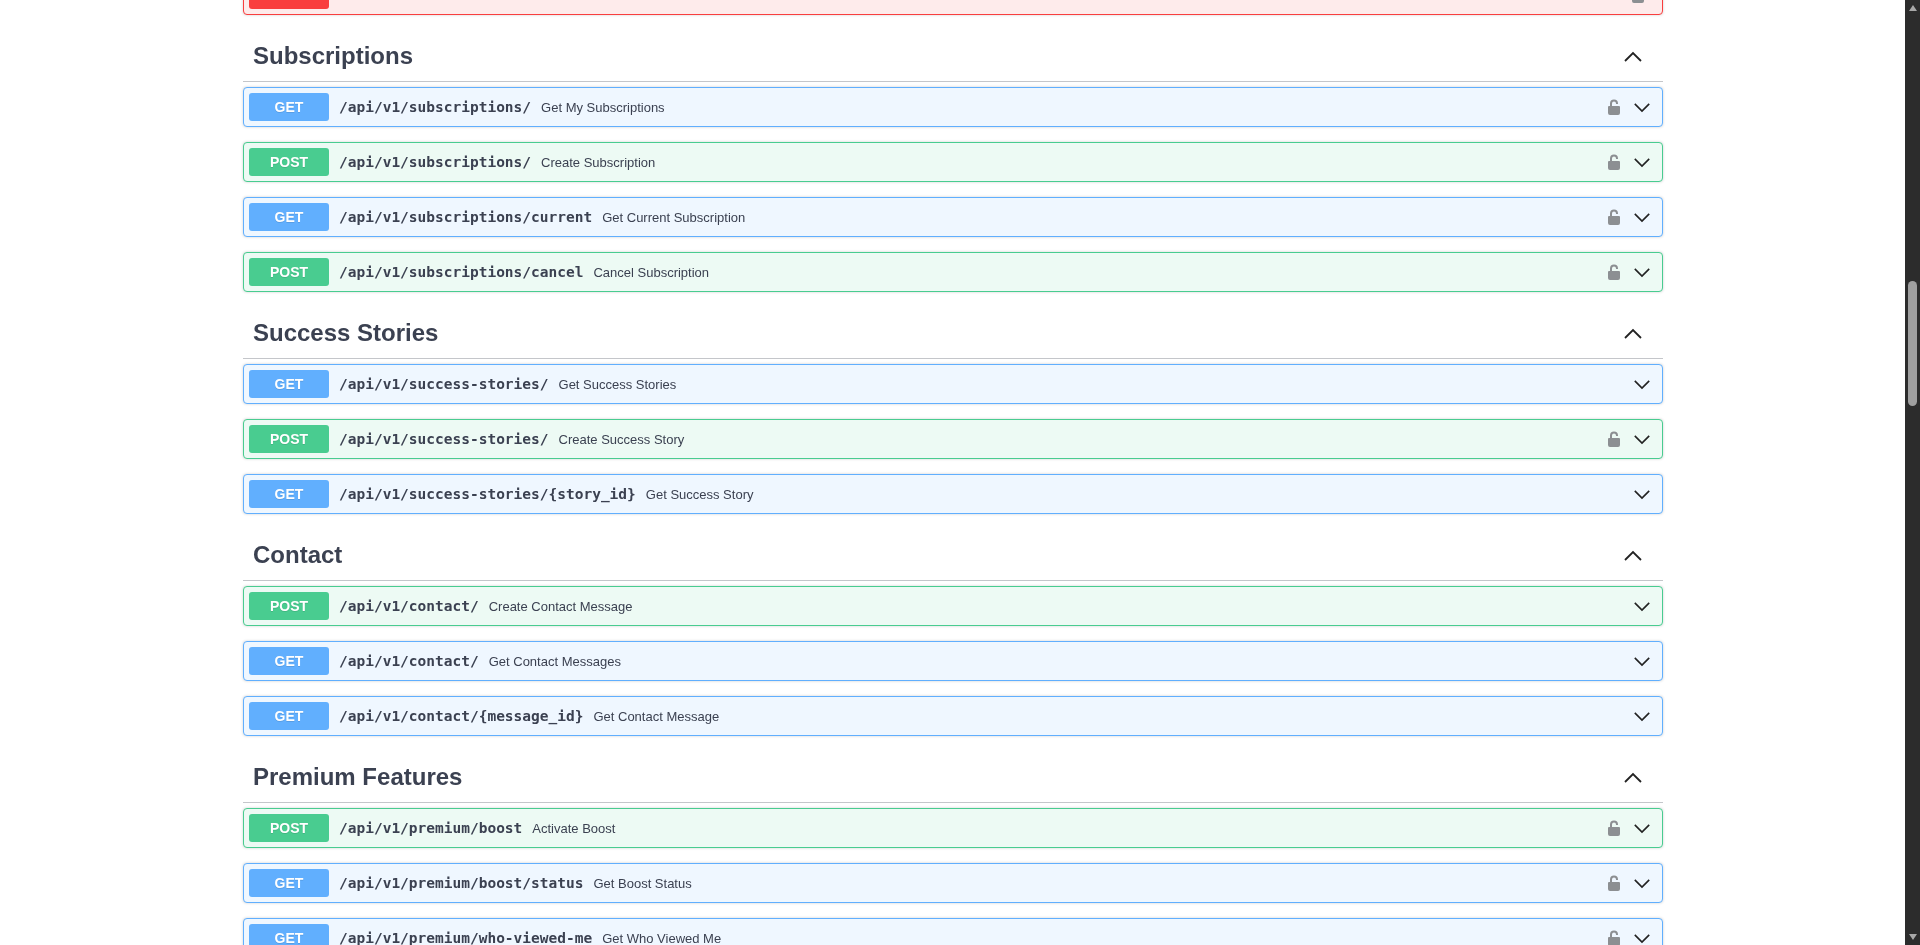 The height and width of the screenshot is (945, 1920). What do you see at coordinates (662, 937) in the screenshot?
I see `endpoint-summary: Get Who Viewed Me` at bounding box center [662, 937].